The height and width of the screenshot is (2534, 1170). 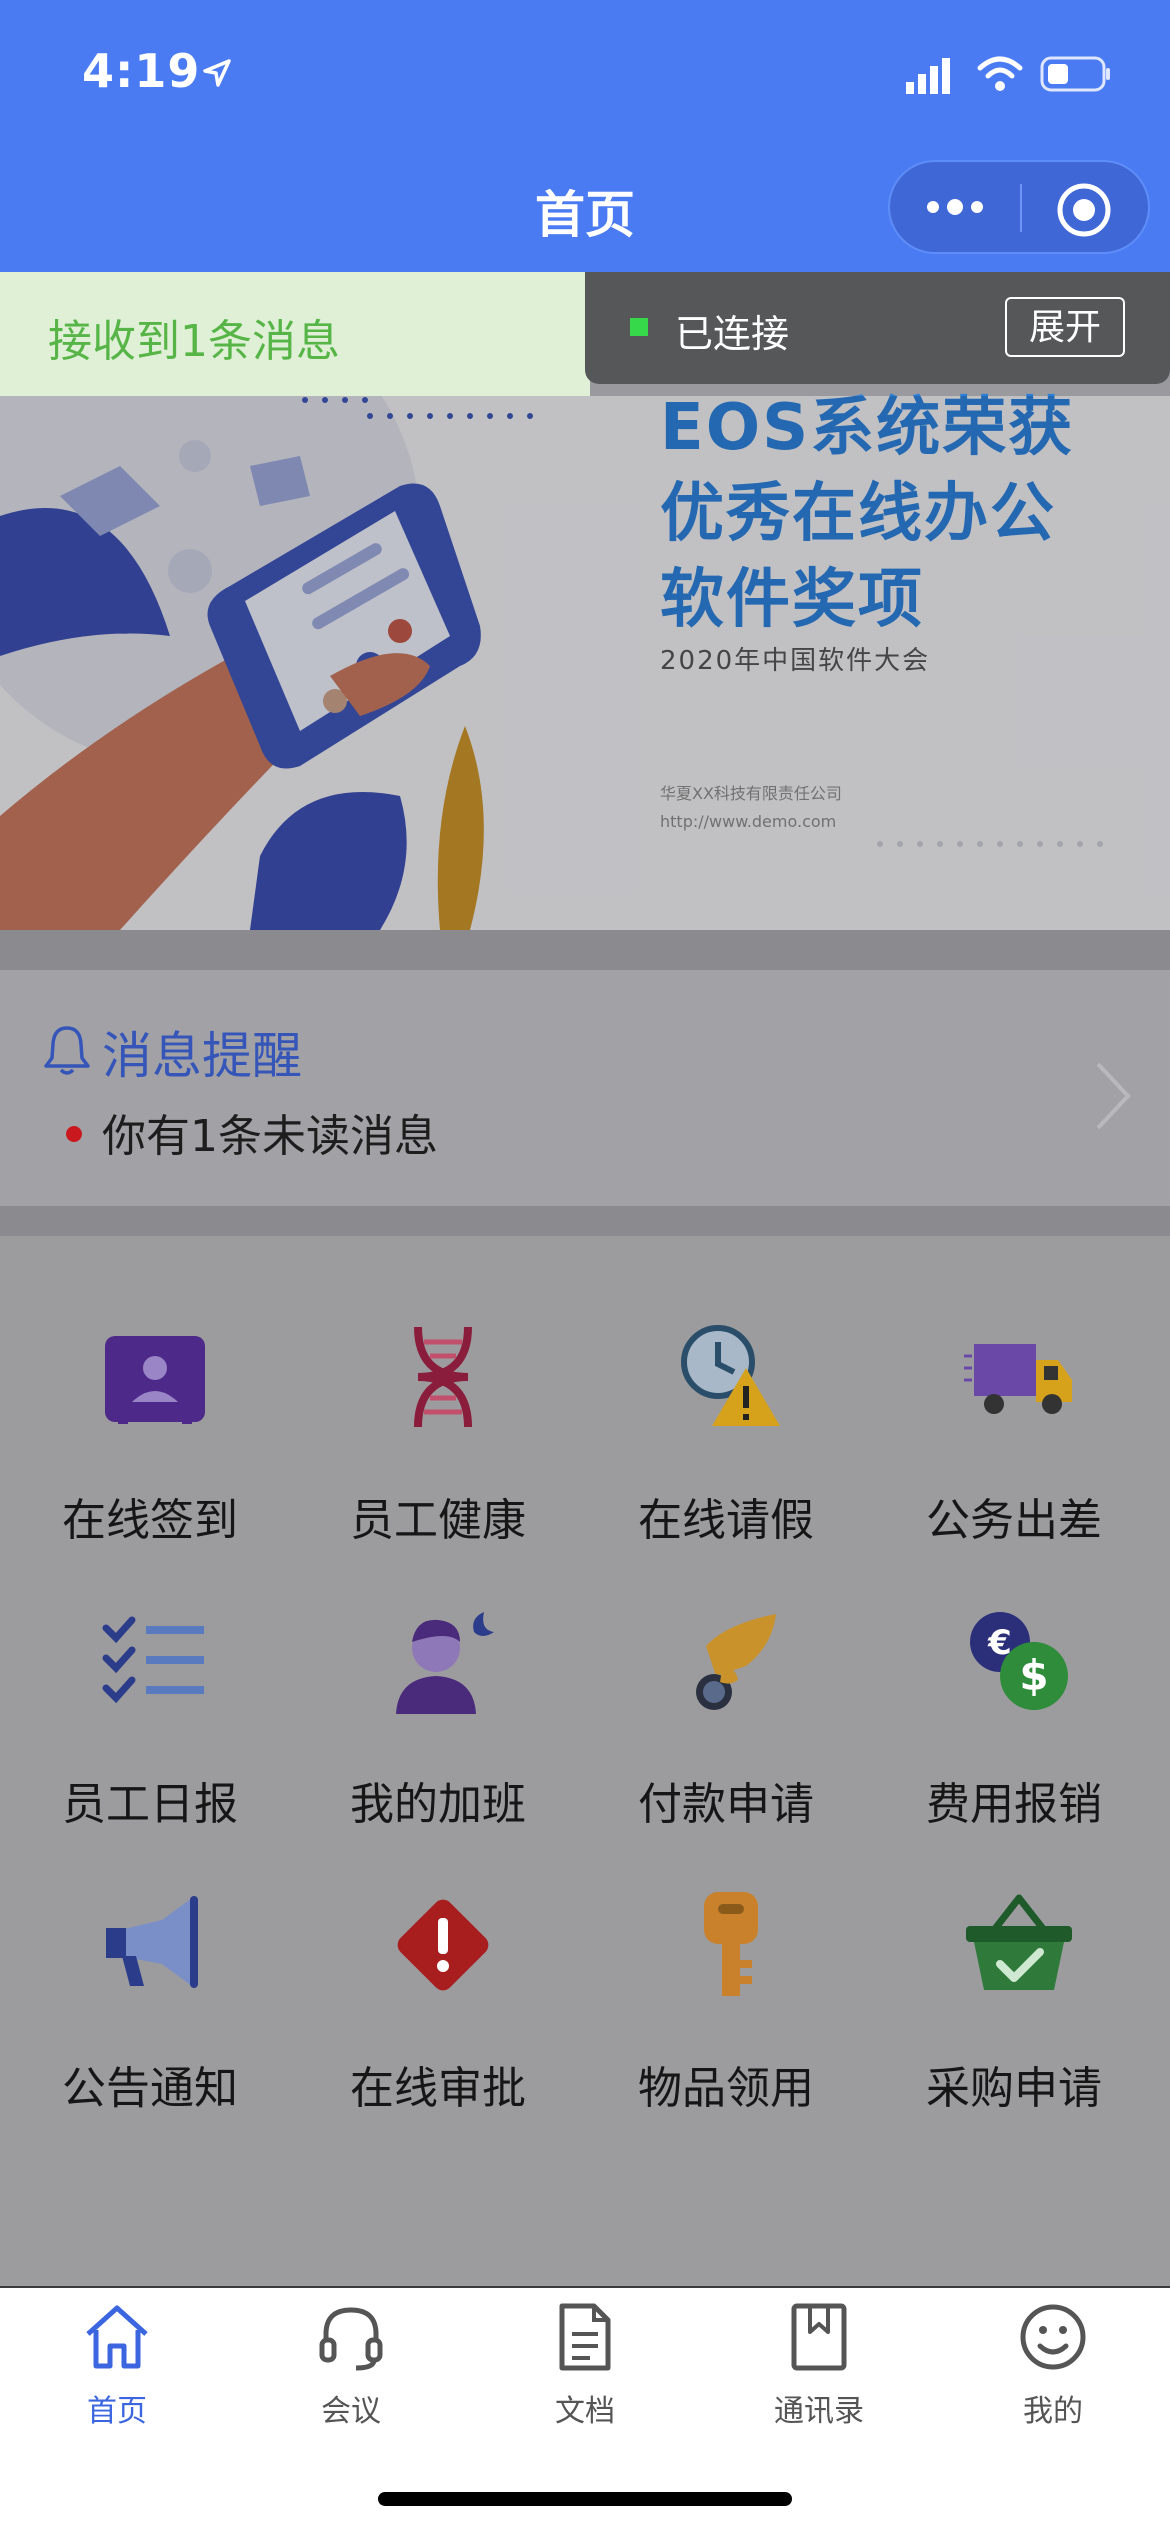 I want to click on grid-item-announcement: 公告通知, so click(x=150, y=1972).